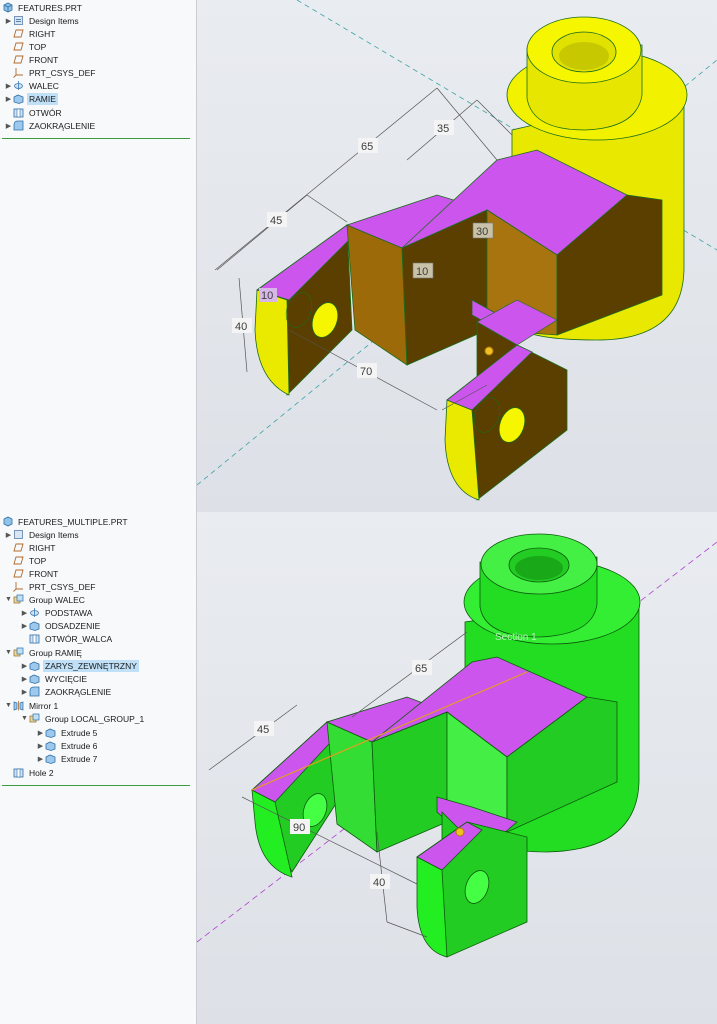  I want to click on svg-text: 35, so click(443, 129).